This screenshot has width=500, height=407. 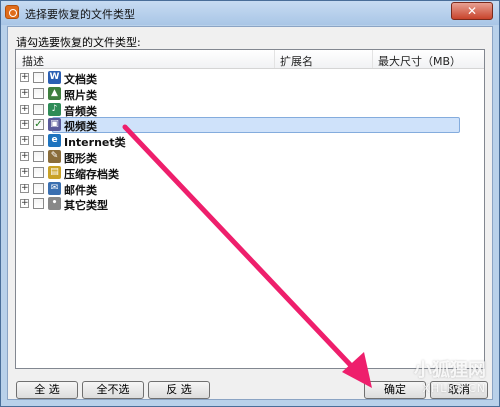 I want to click on word-doc-icon: W, so click(x=54, y=77).